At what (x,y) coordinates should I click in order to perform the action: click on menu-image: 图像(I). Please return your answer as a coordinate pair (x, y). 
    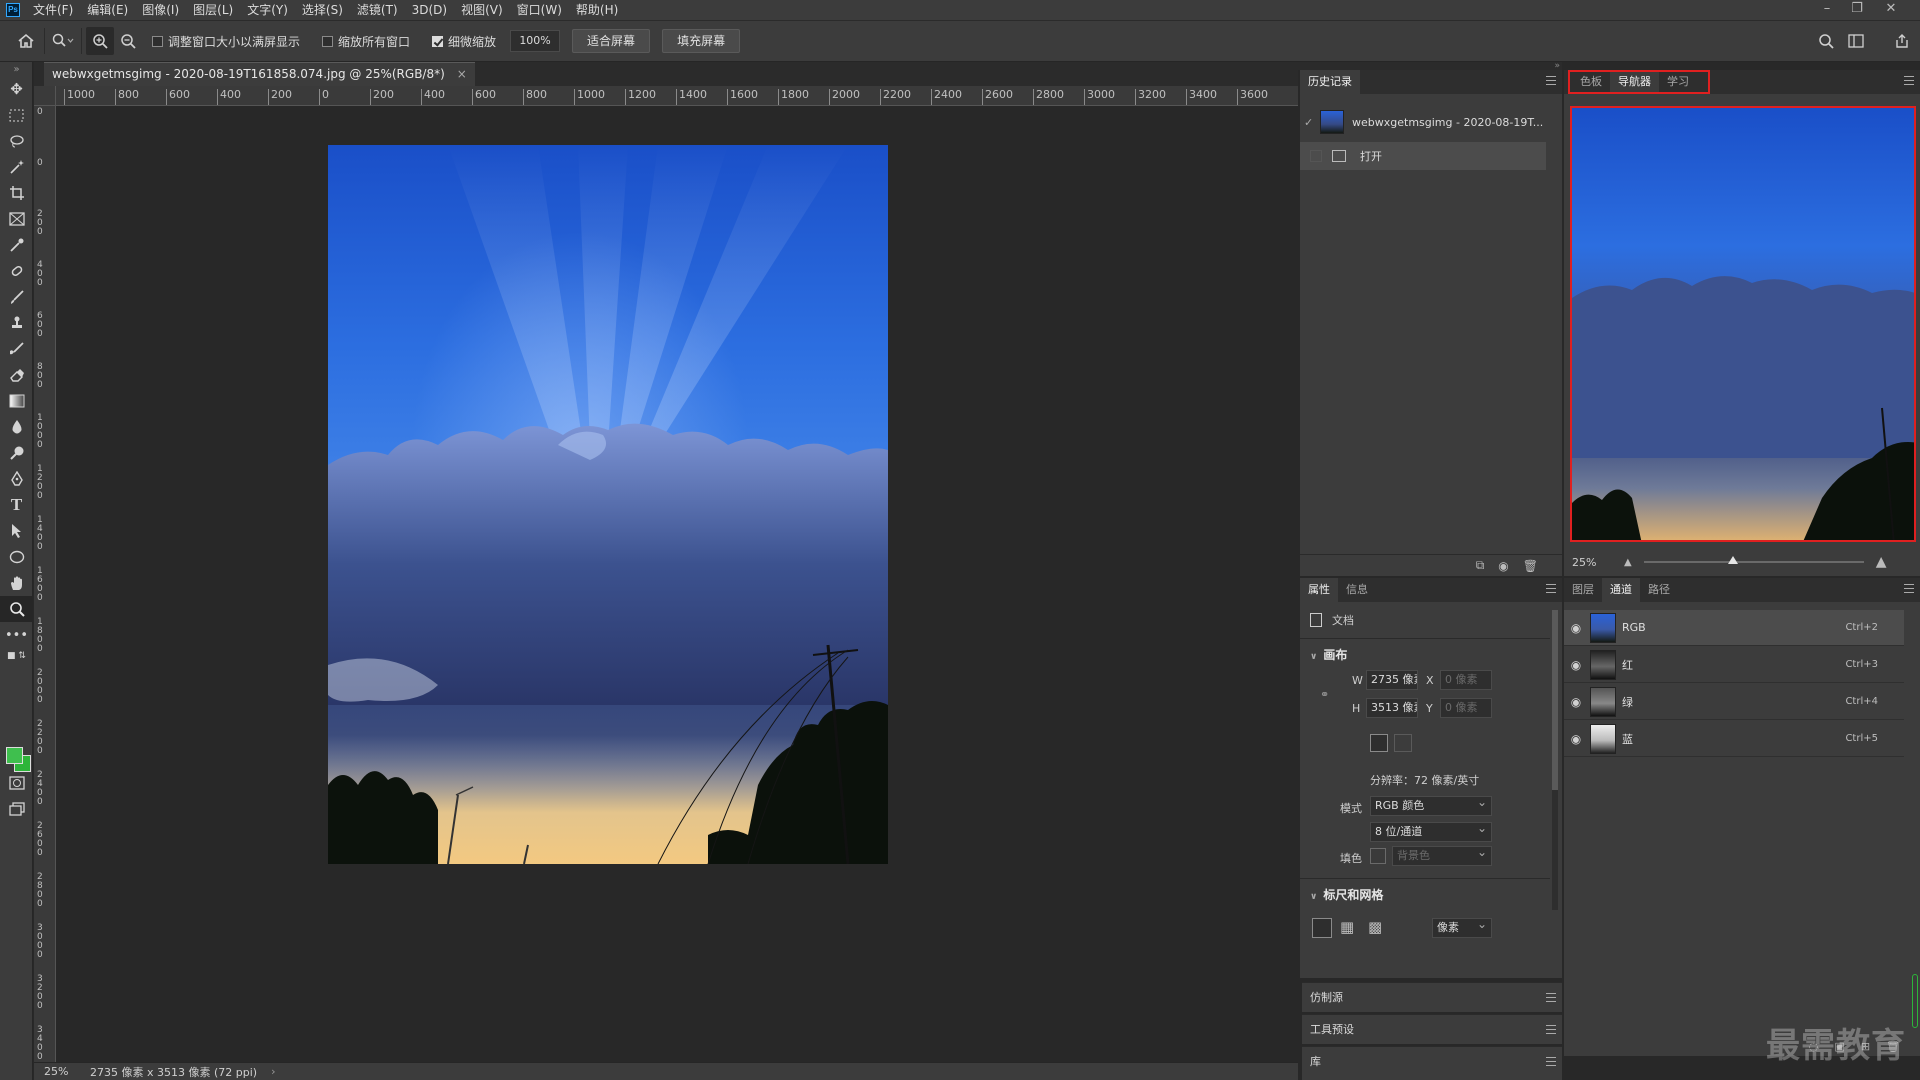
    Looking at the image, I should click on (160, 10).